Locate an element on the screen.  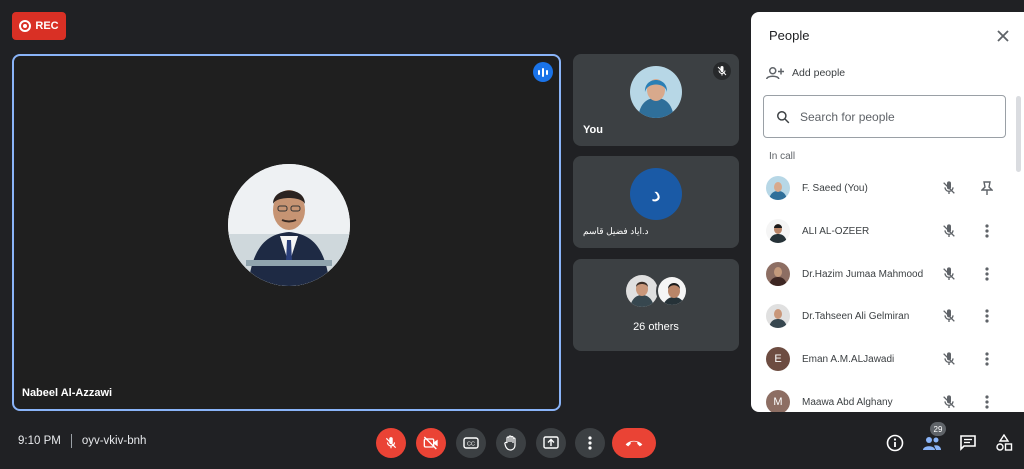
people-button: 29 is located at coordinates (933, 438).